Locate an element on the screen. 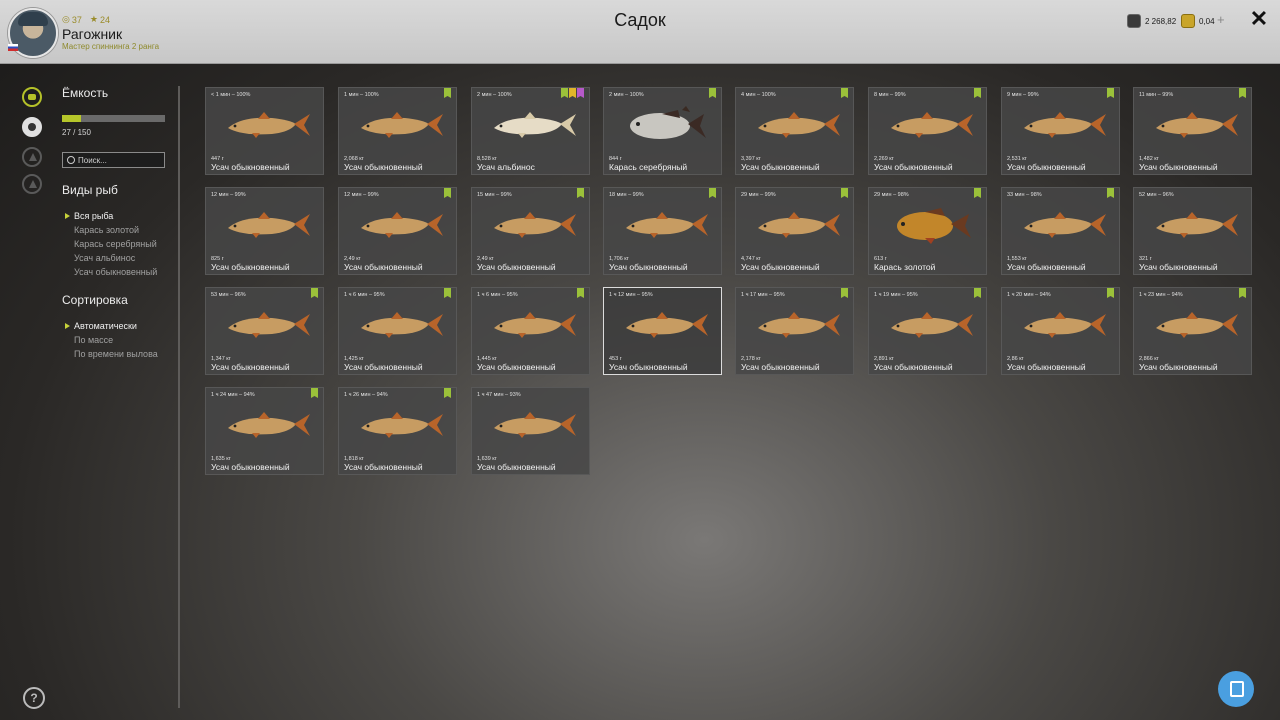 This screenshot has width=1280, height=720. fish-catch-time: 4 мин – 100% is located at coordinates (758, 95).